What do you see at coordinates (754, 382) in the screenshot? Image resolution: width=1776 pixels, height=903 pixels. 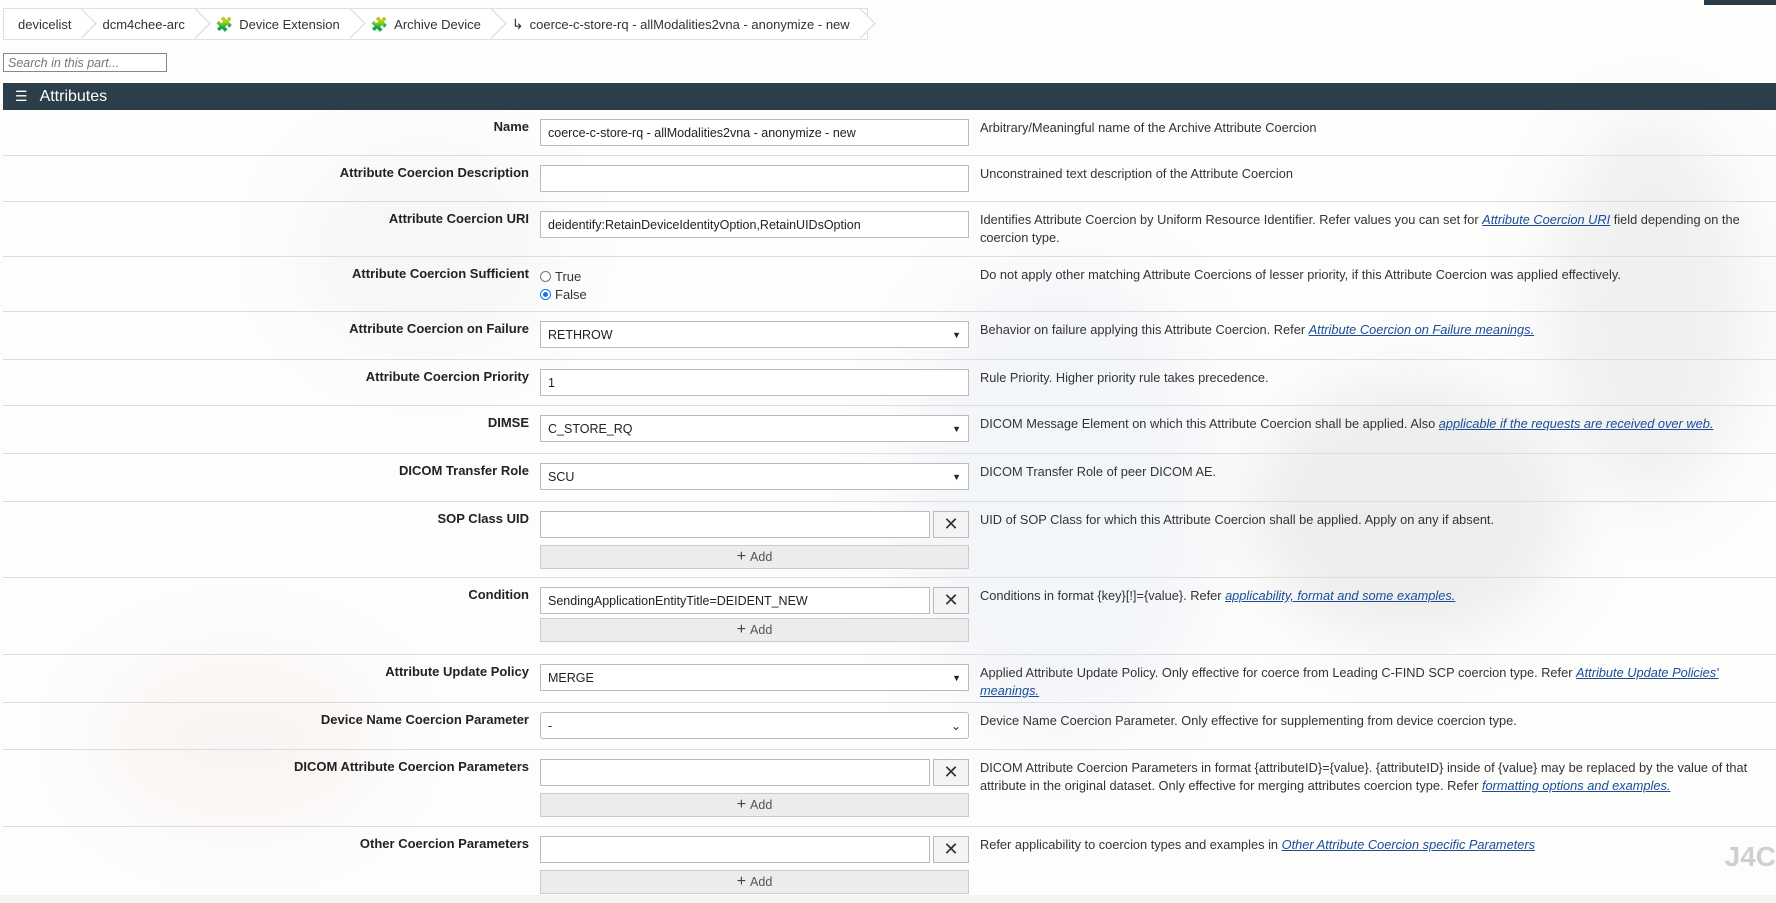 I see `priority-input: 1` at bounding box center [754, 382].